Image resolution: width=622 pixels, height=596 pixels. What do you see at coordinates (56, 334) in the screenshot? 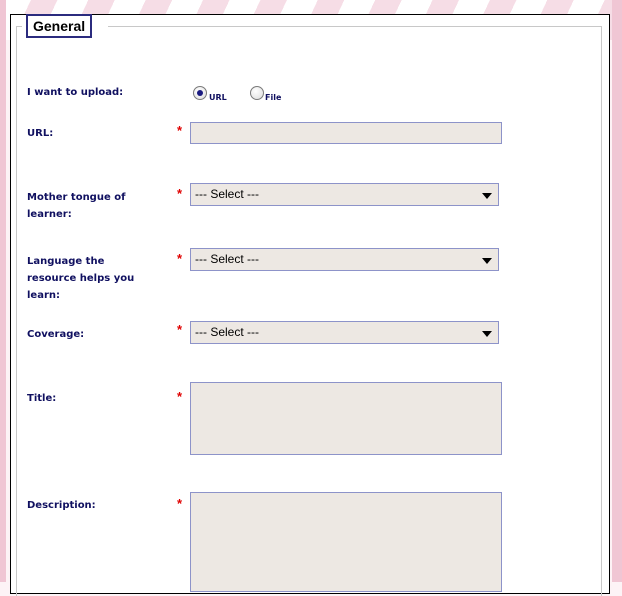
I see `coverage-label: Coverage:` at bounding box center [56, 334].